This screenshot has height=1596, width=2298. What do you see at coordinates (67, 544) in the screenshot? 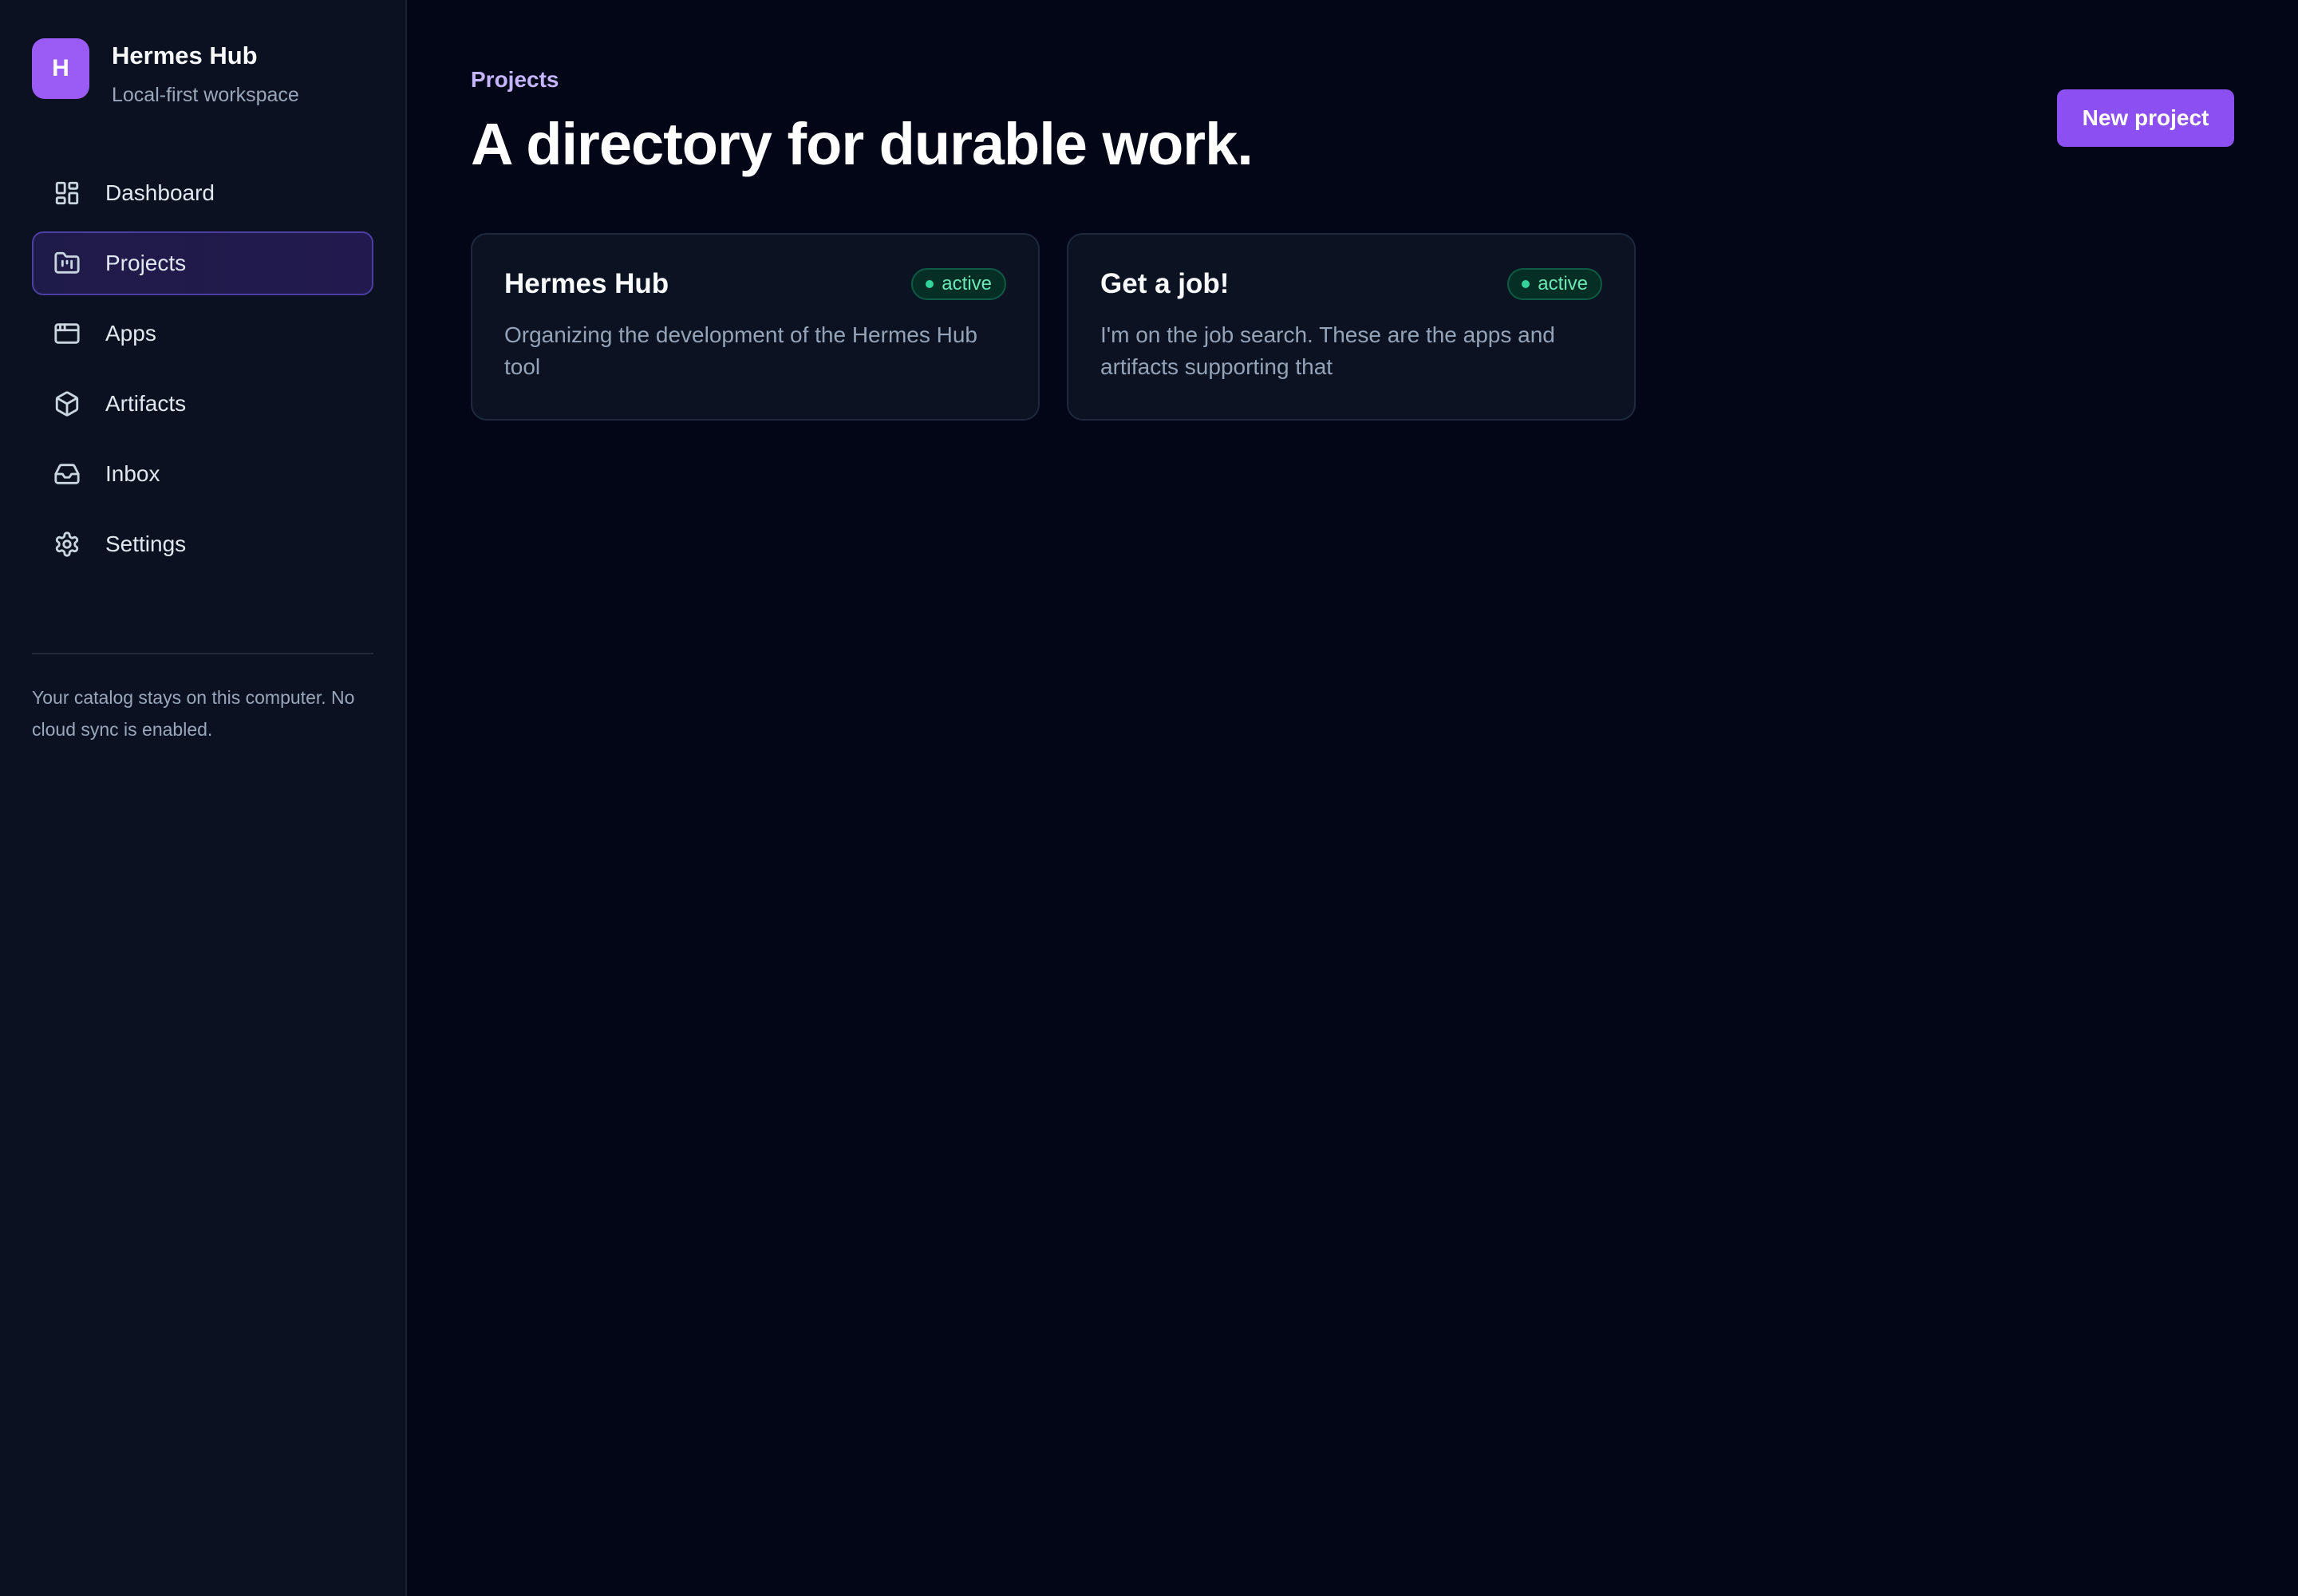
I see `gear-icon` at bounding box center [67, 544].